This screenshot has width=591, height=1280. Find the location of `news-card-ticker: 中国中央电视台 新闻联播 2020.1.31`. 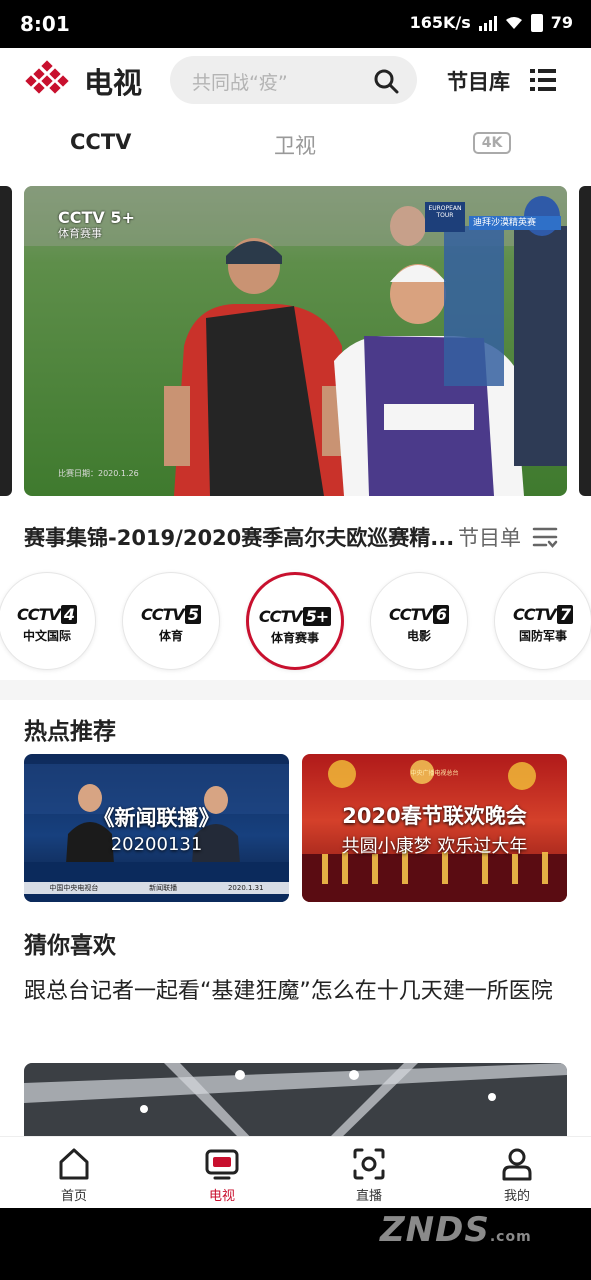

news-card-ticker: 中国中央电视台 新闻联播 2020.1.31 is located at coordinates (156, 888).